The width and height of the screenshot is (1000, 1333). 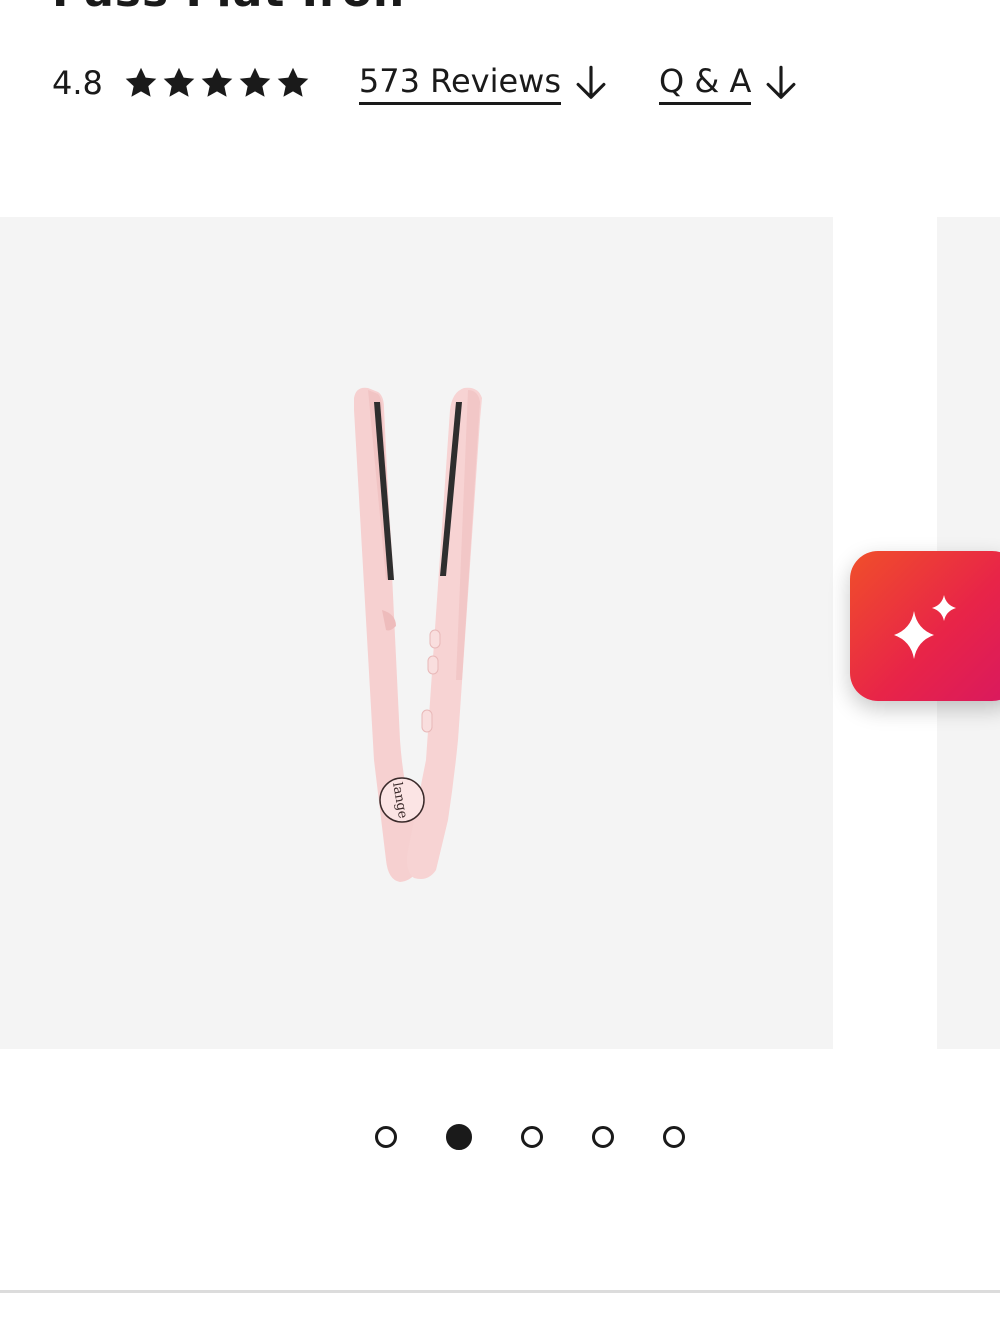 I want to click on qa-link: Q & A, so click(x=728, y=83).